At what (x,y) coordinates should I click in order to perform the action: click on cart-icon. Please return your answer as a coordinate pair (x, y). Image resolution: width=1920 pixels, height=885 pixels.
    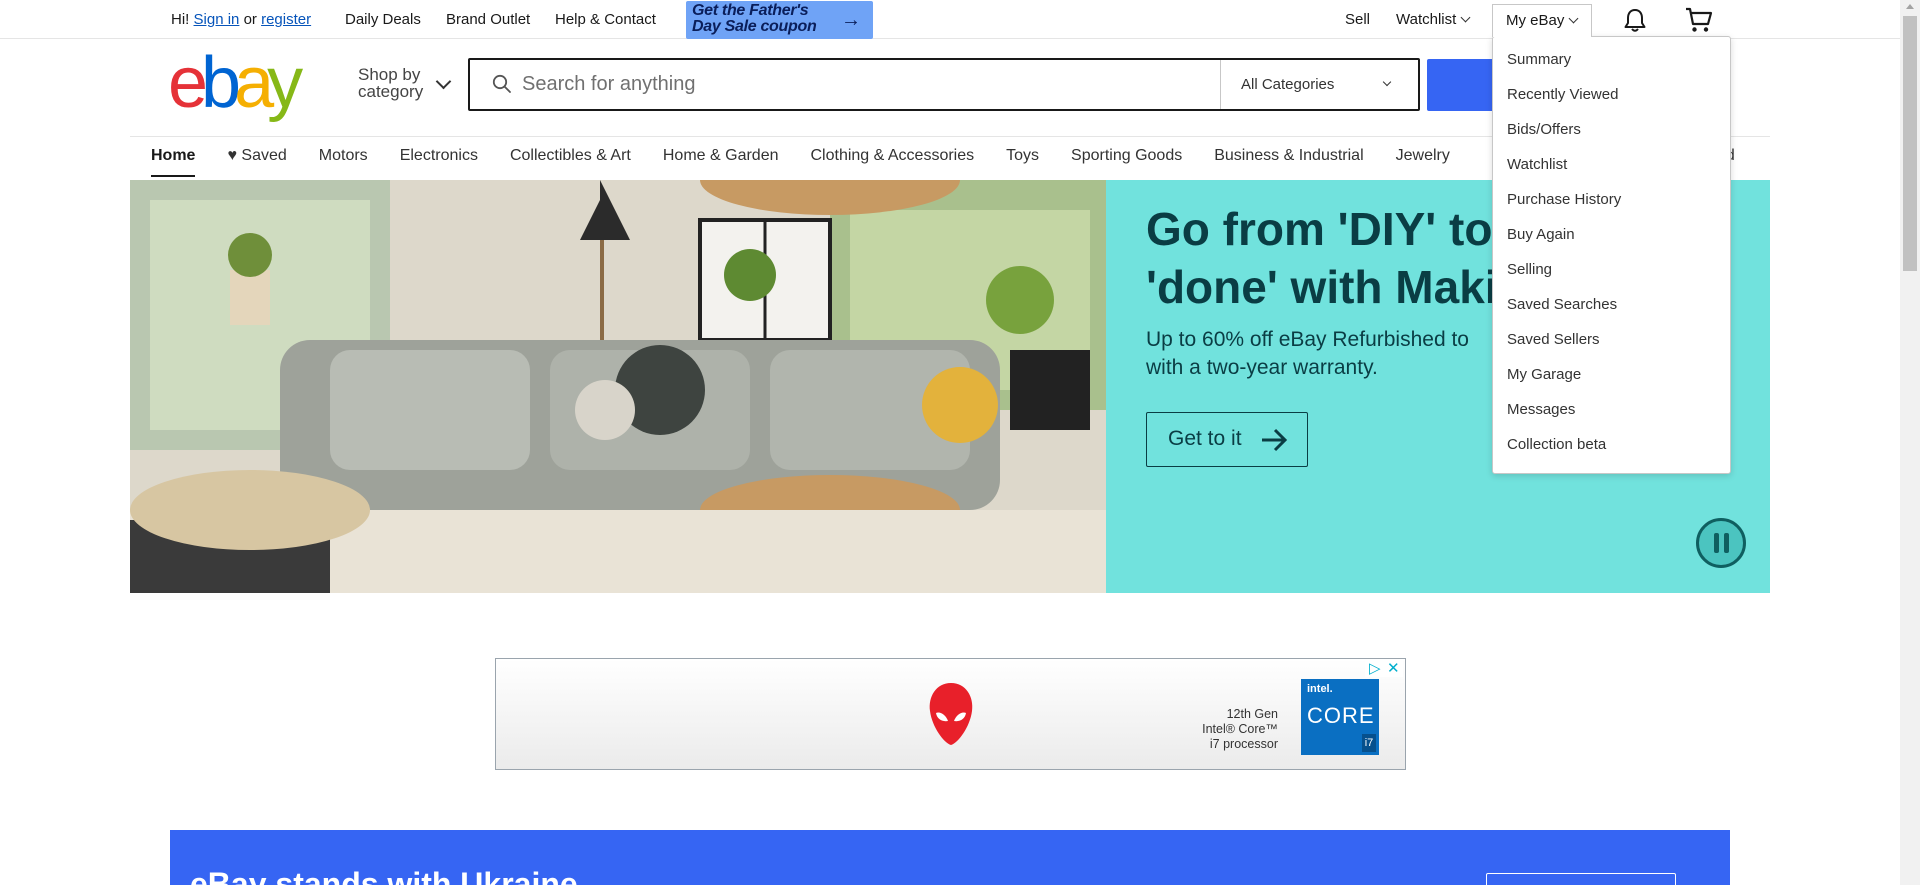
    Looking at the image, I should click on (1699, 20).